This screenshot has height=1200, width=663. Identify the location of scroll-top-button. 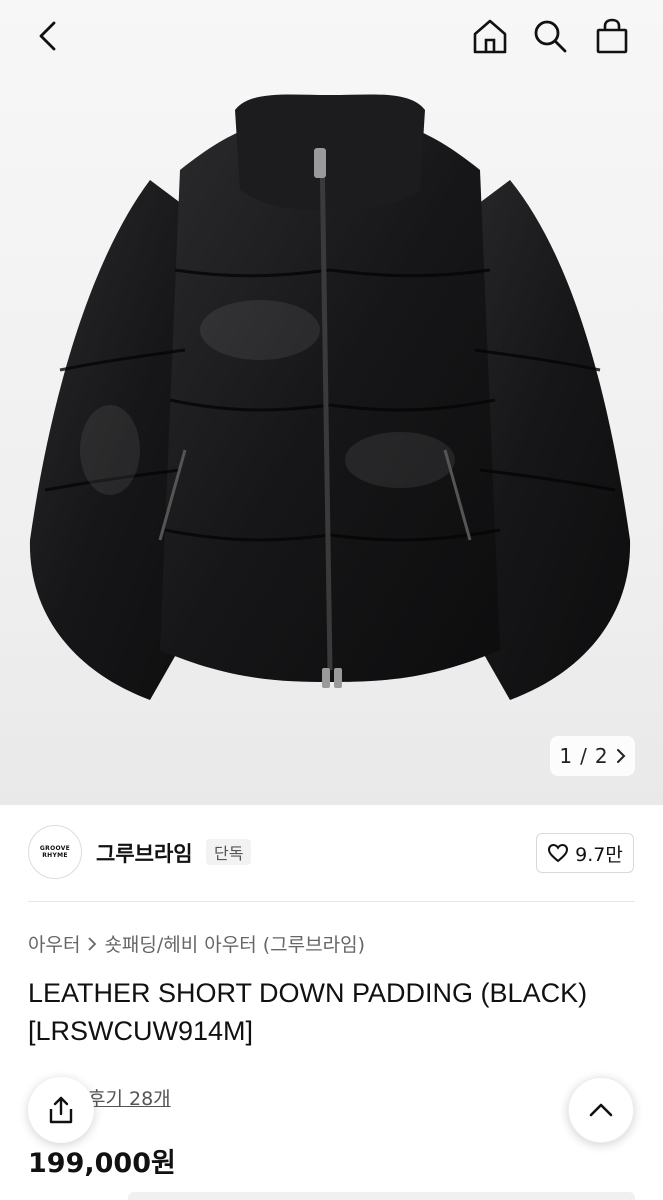
(601, 1110).